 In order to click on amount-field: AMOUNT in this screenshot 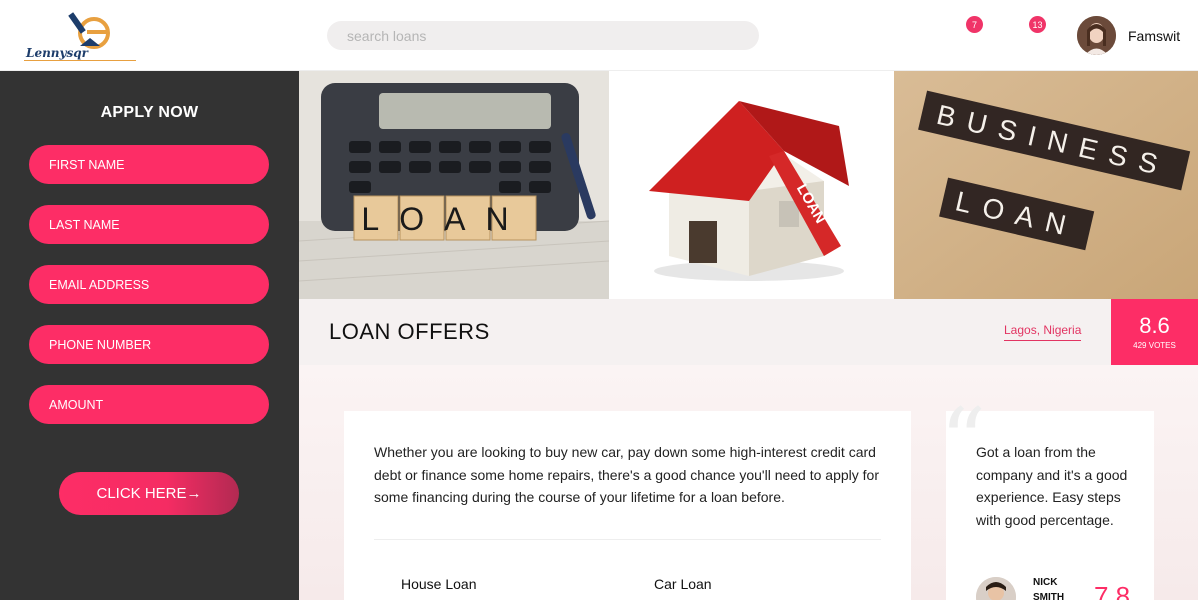, I will do `click(149, 404)`.